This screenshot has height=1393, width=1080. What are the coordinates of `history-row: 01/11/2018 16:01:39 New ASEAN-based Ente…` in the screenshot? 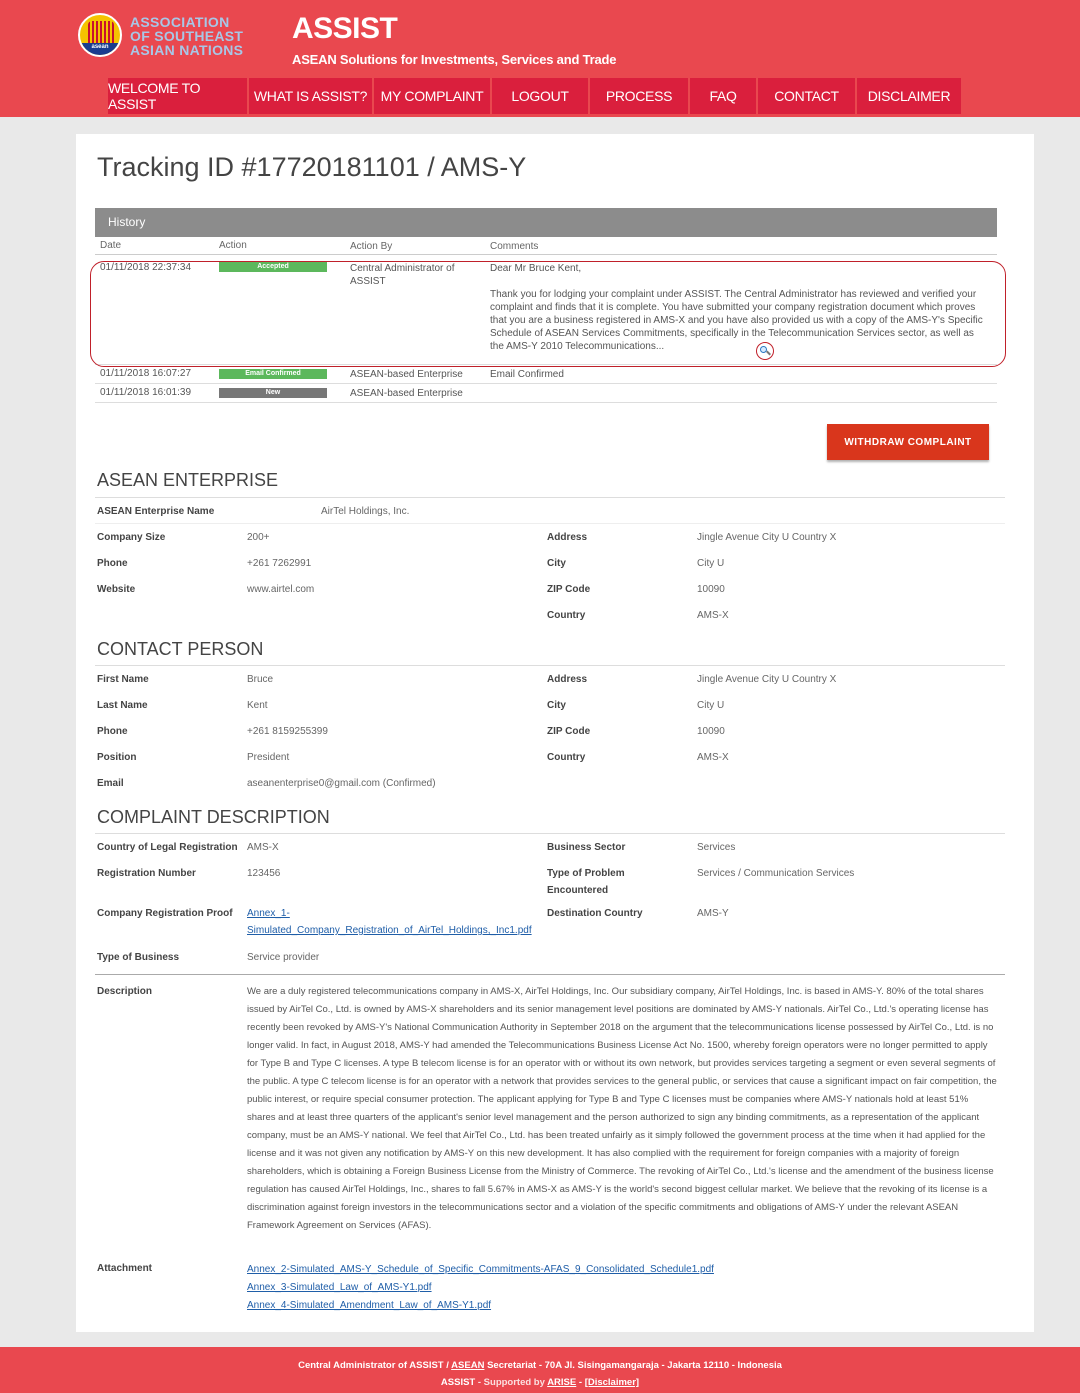 It's located at (546, 393).